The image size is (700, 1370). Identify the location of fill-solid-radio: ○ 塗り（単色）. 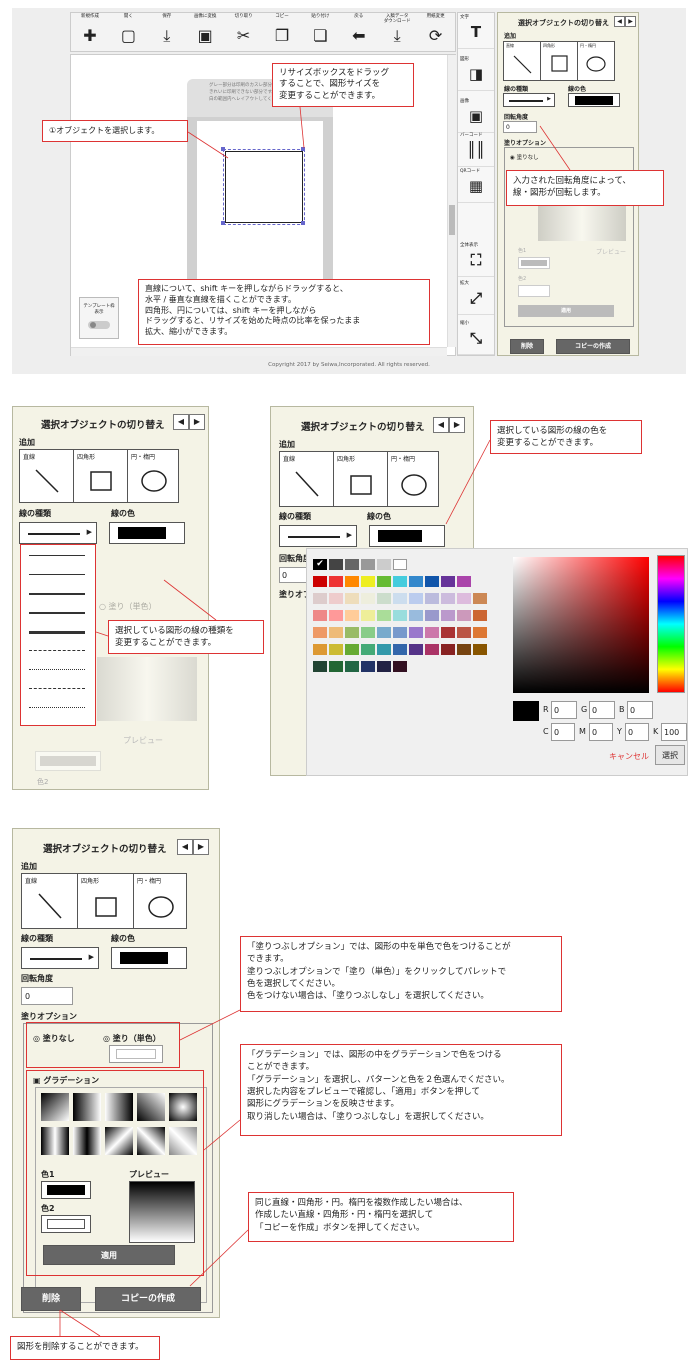
(128, 606).